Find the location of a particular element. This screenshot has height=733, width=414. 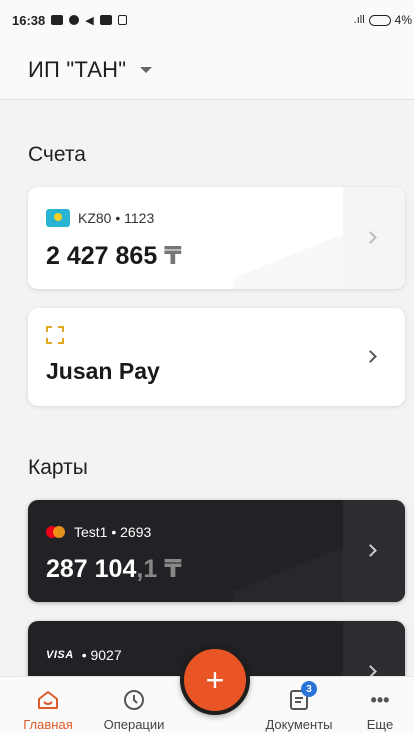

document-icon: 3 is located at coordinates (302, 696).